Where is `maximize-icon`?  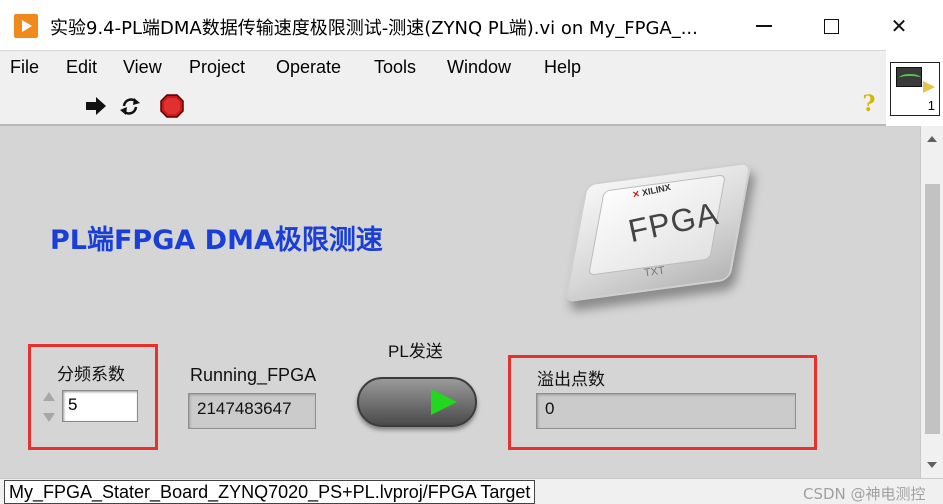
maximize-icon is located at coordinates (831, 26).